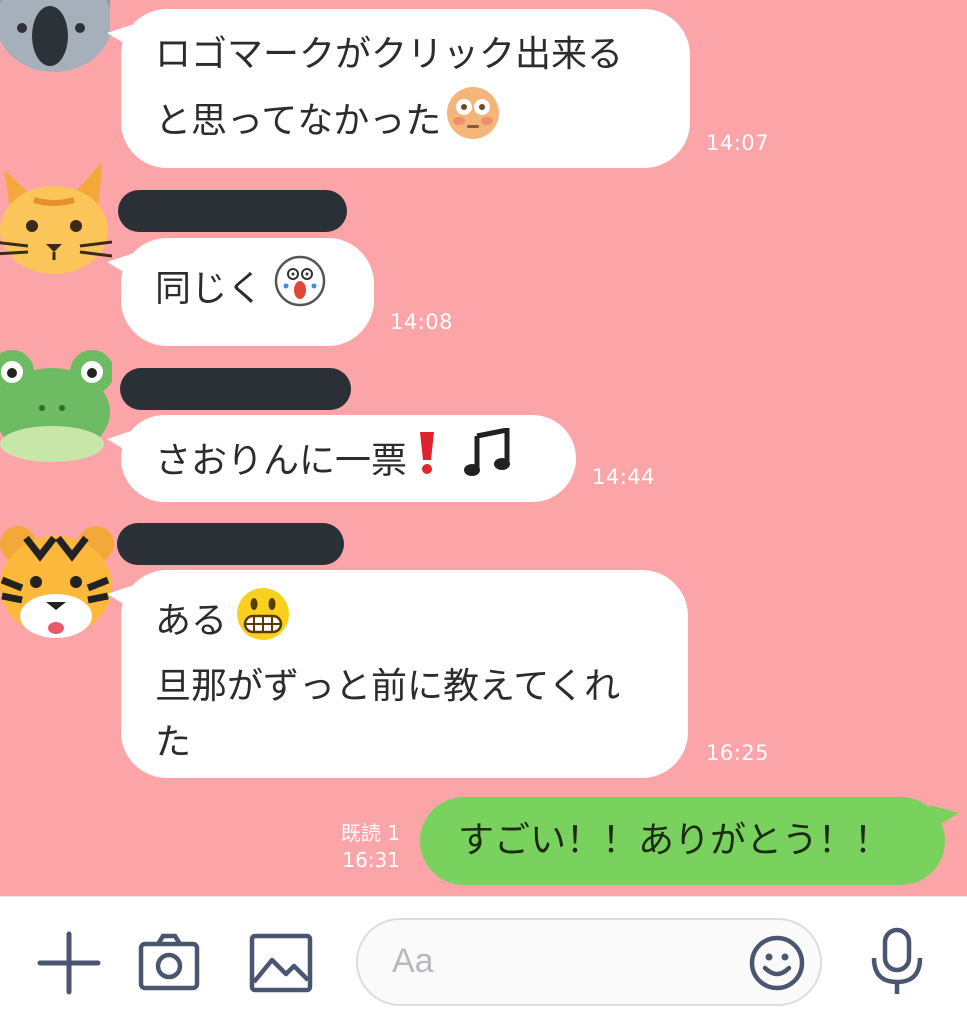 This screenshot has width=967, height=1025. I want to click on camera-icon, so click(169, 963).